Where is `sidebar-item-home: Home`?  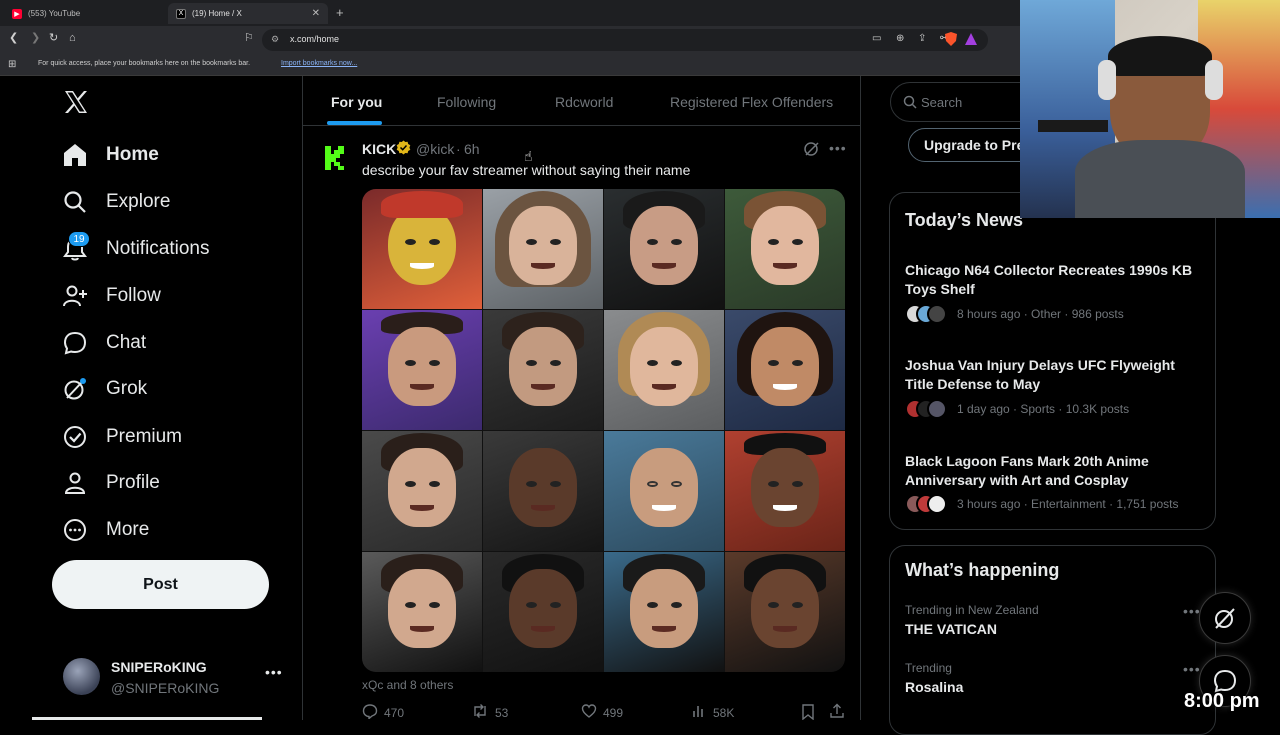
sidebar-item-home: Home is located at coordinates (110, 155).